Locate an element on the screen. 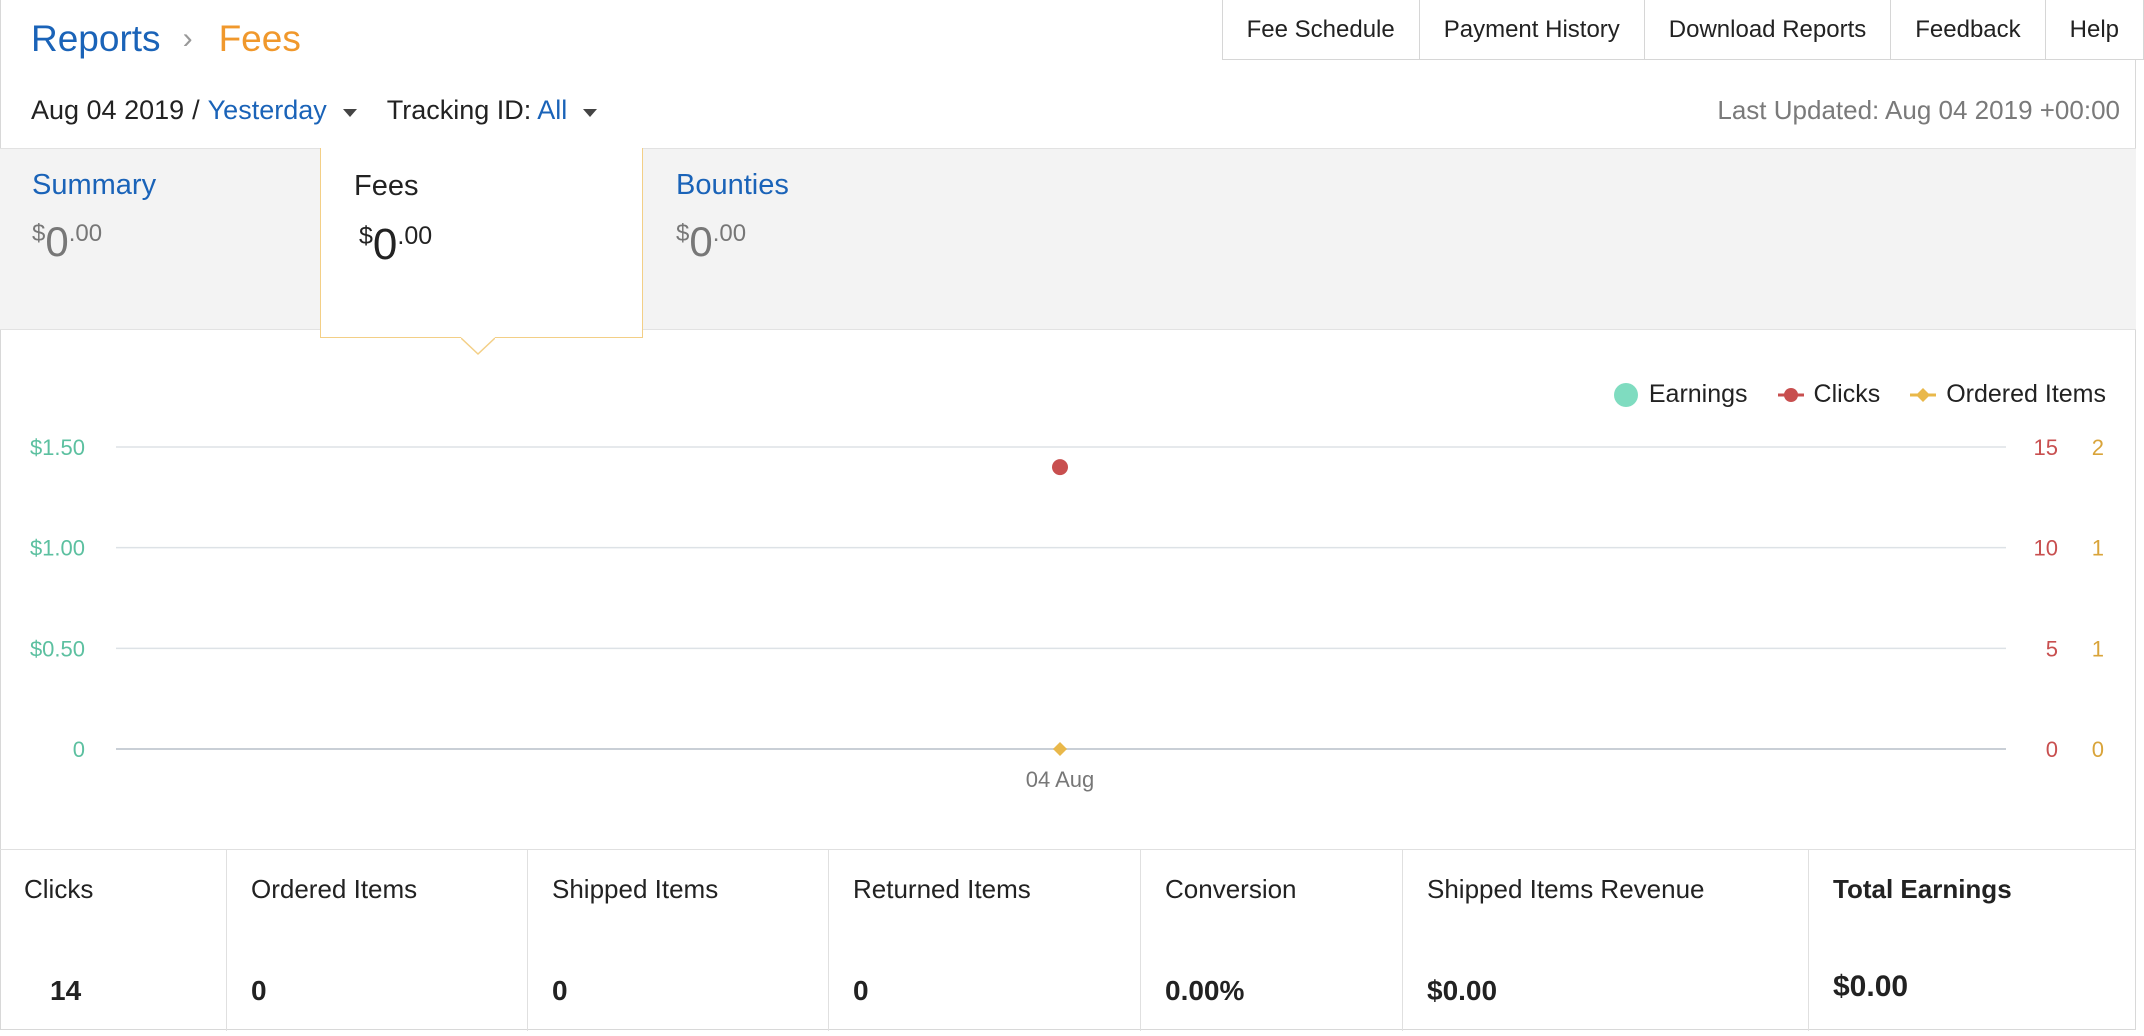  legend-label: Clicks is located at coordinates (1847, 394).